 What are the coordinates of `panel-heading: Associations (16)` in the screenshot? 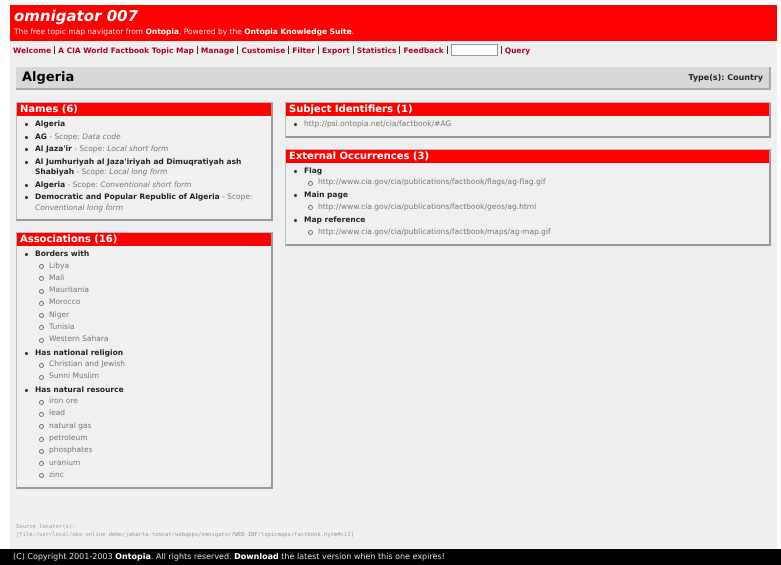 It's located at (144, 239).